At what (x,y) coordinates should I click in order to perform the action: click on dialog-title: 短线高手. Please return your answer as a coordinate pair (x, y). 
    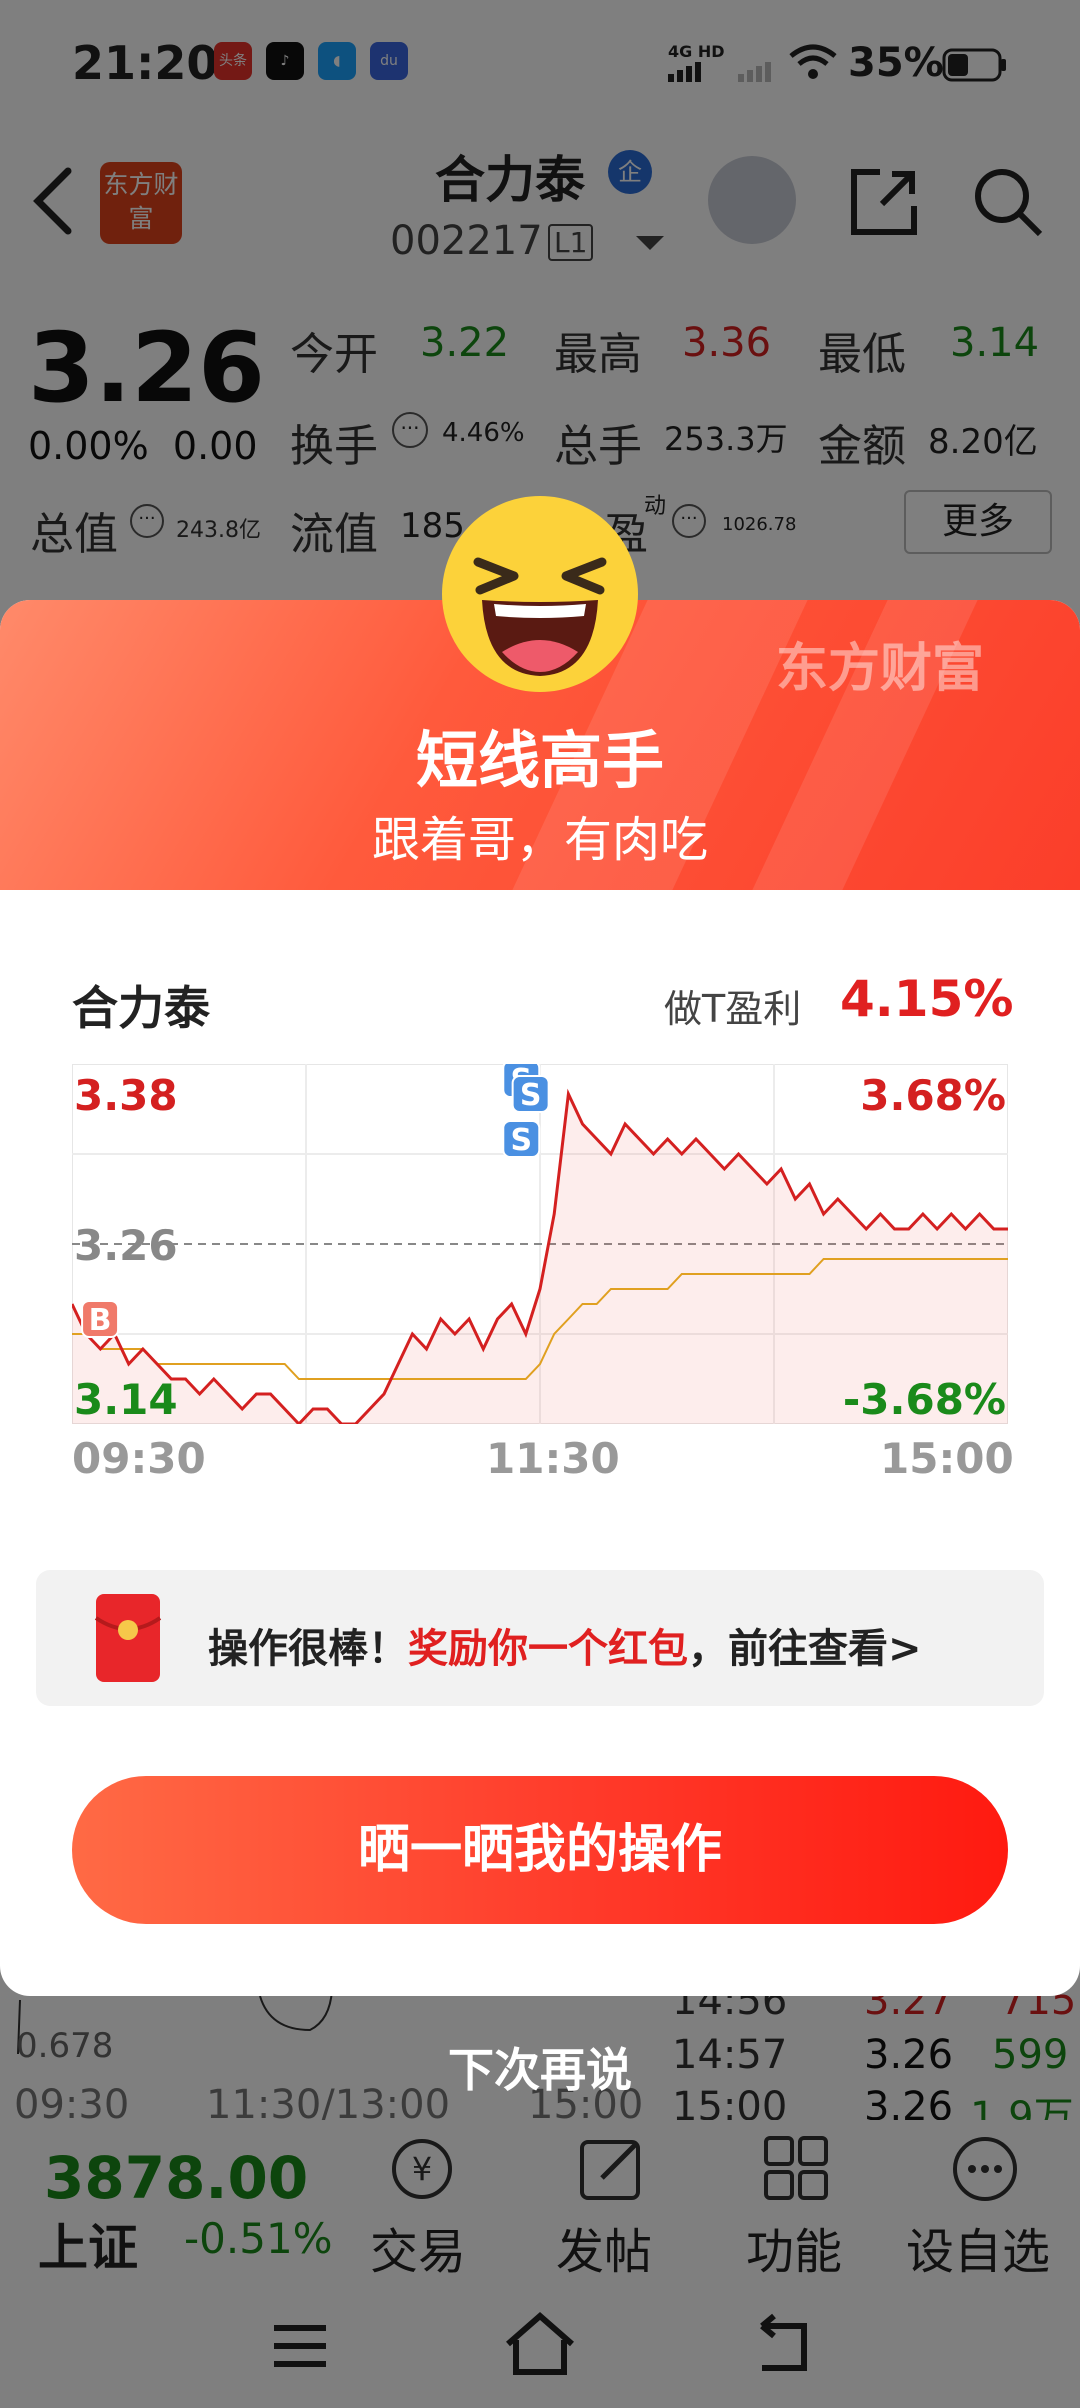
    Looking at the image, I should click on (539, 760).